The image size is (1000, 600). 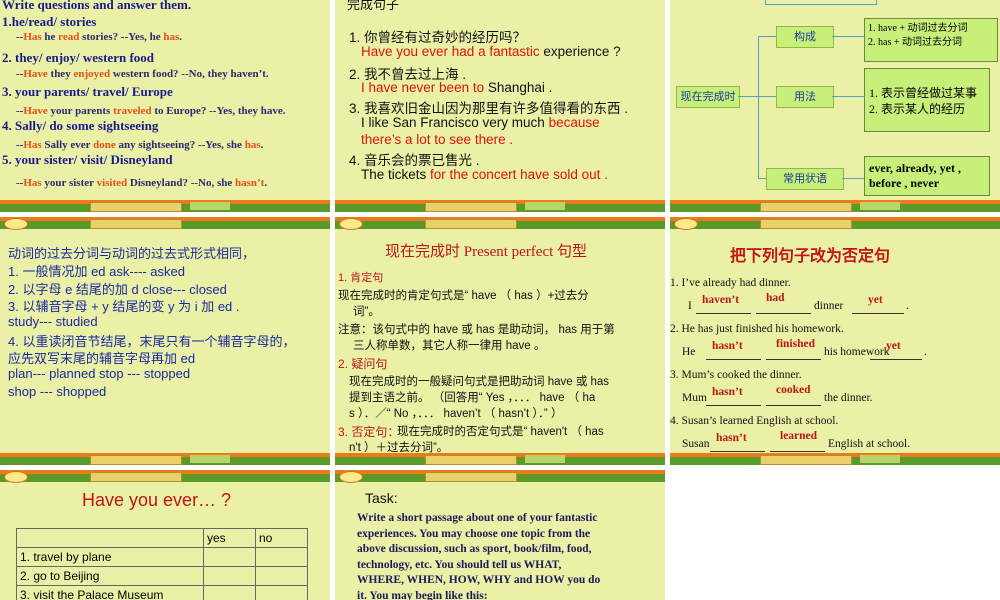 What do you see at coordinates (795, 344) in the screenshot?
I see `answer-text: finished` at bounding box center [795, 344].